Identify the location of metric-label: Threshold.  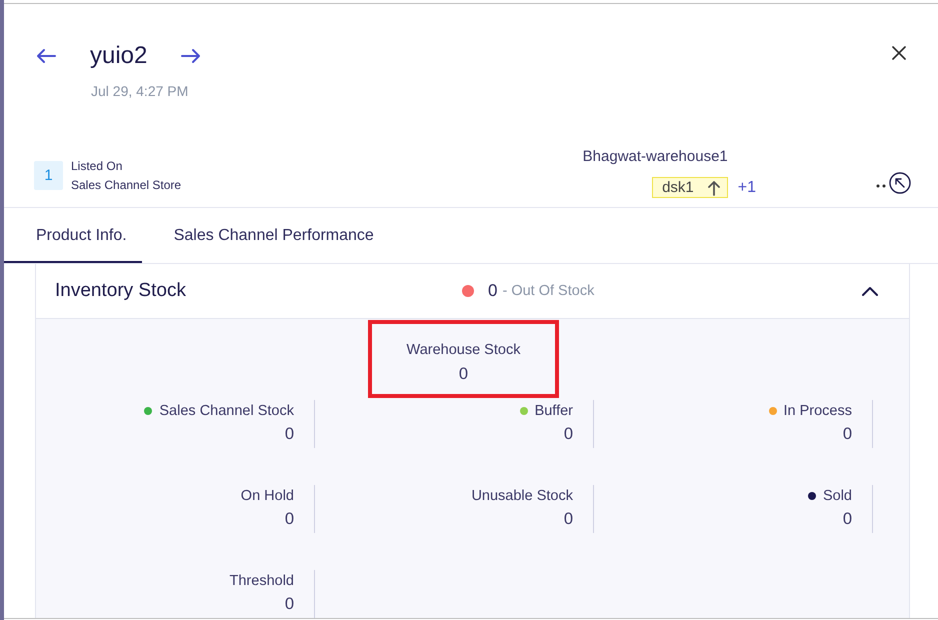
(262, 581).